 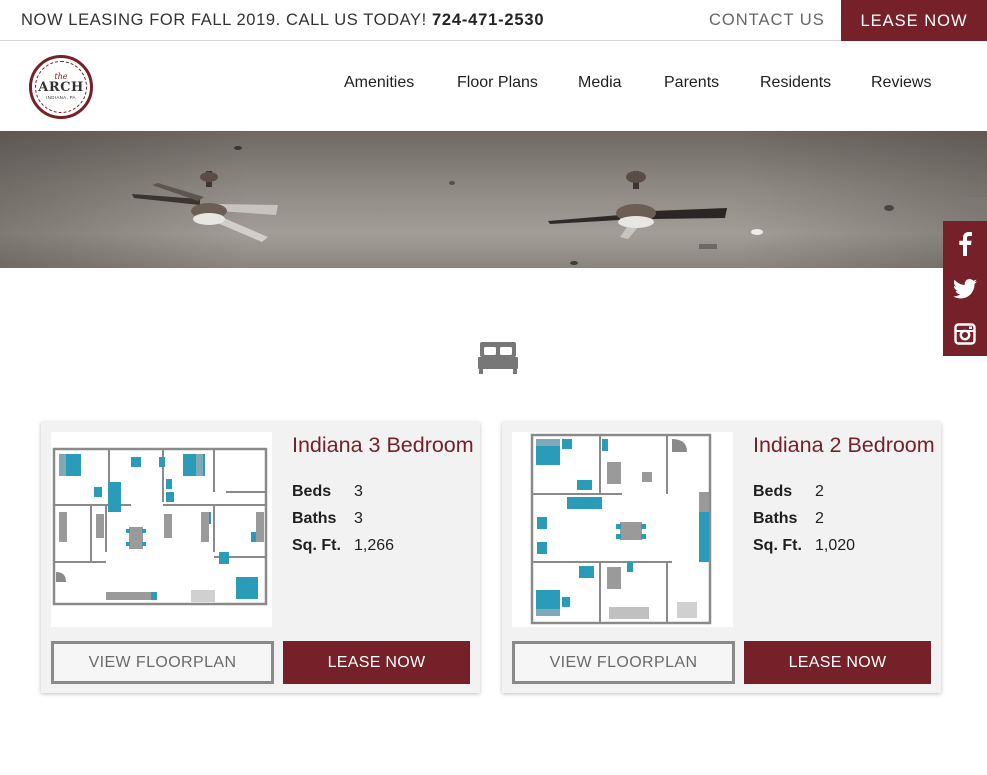 What do you see at coordinates (819, 518) in the screenshot?
I see `baths-value: 2` at bounding box center [819, 518].